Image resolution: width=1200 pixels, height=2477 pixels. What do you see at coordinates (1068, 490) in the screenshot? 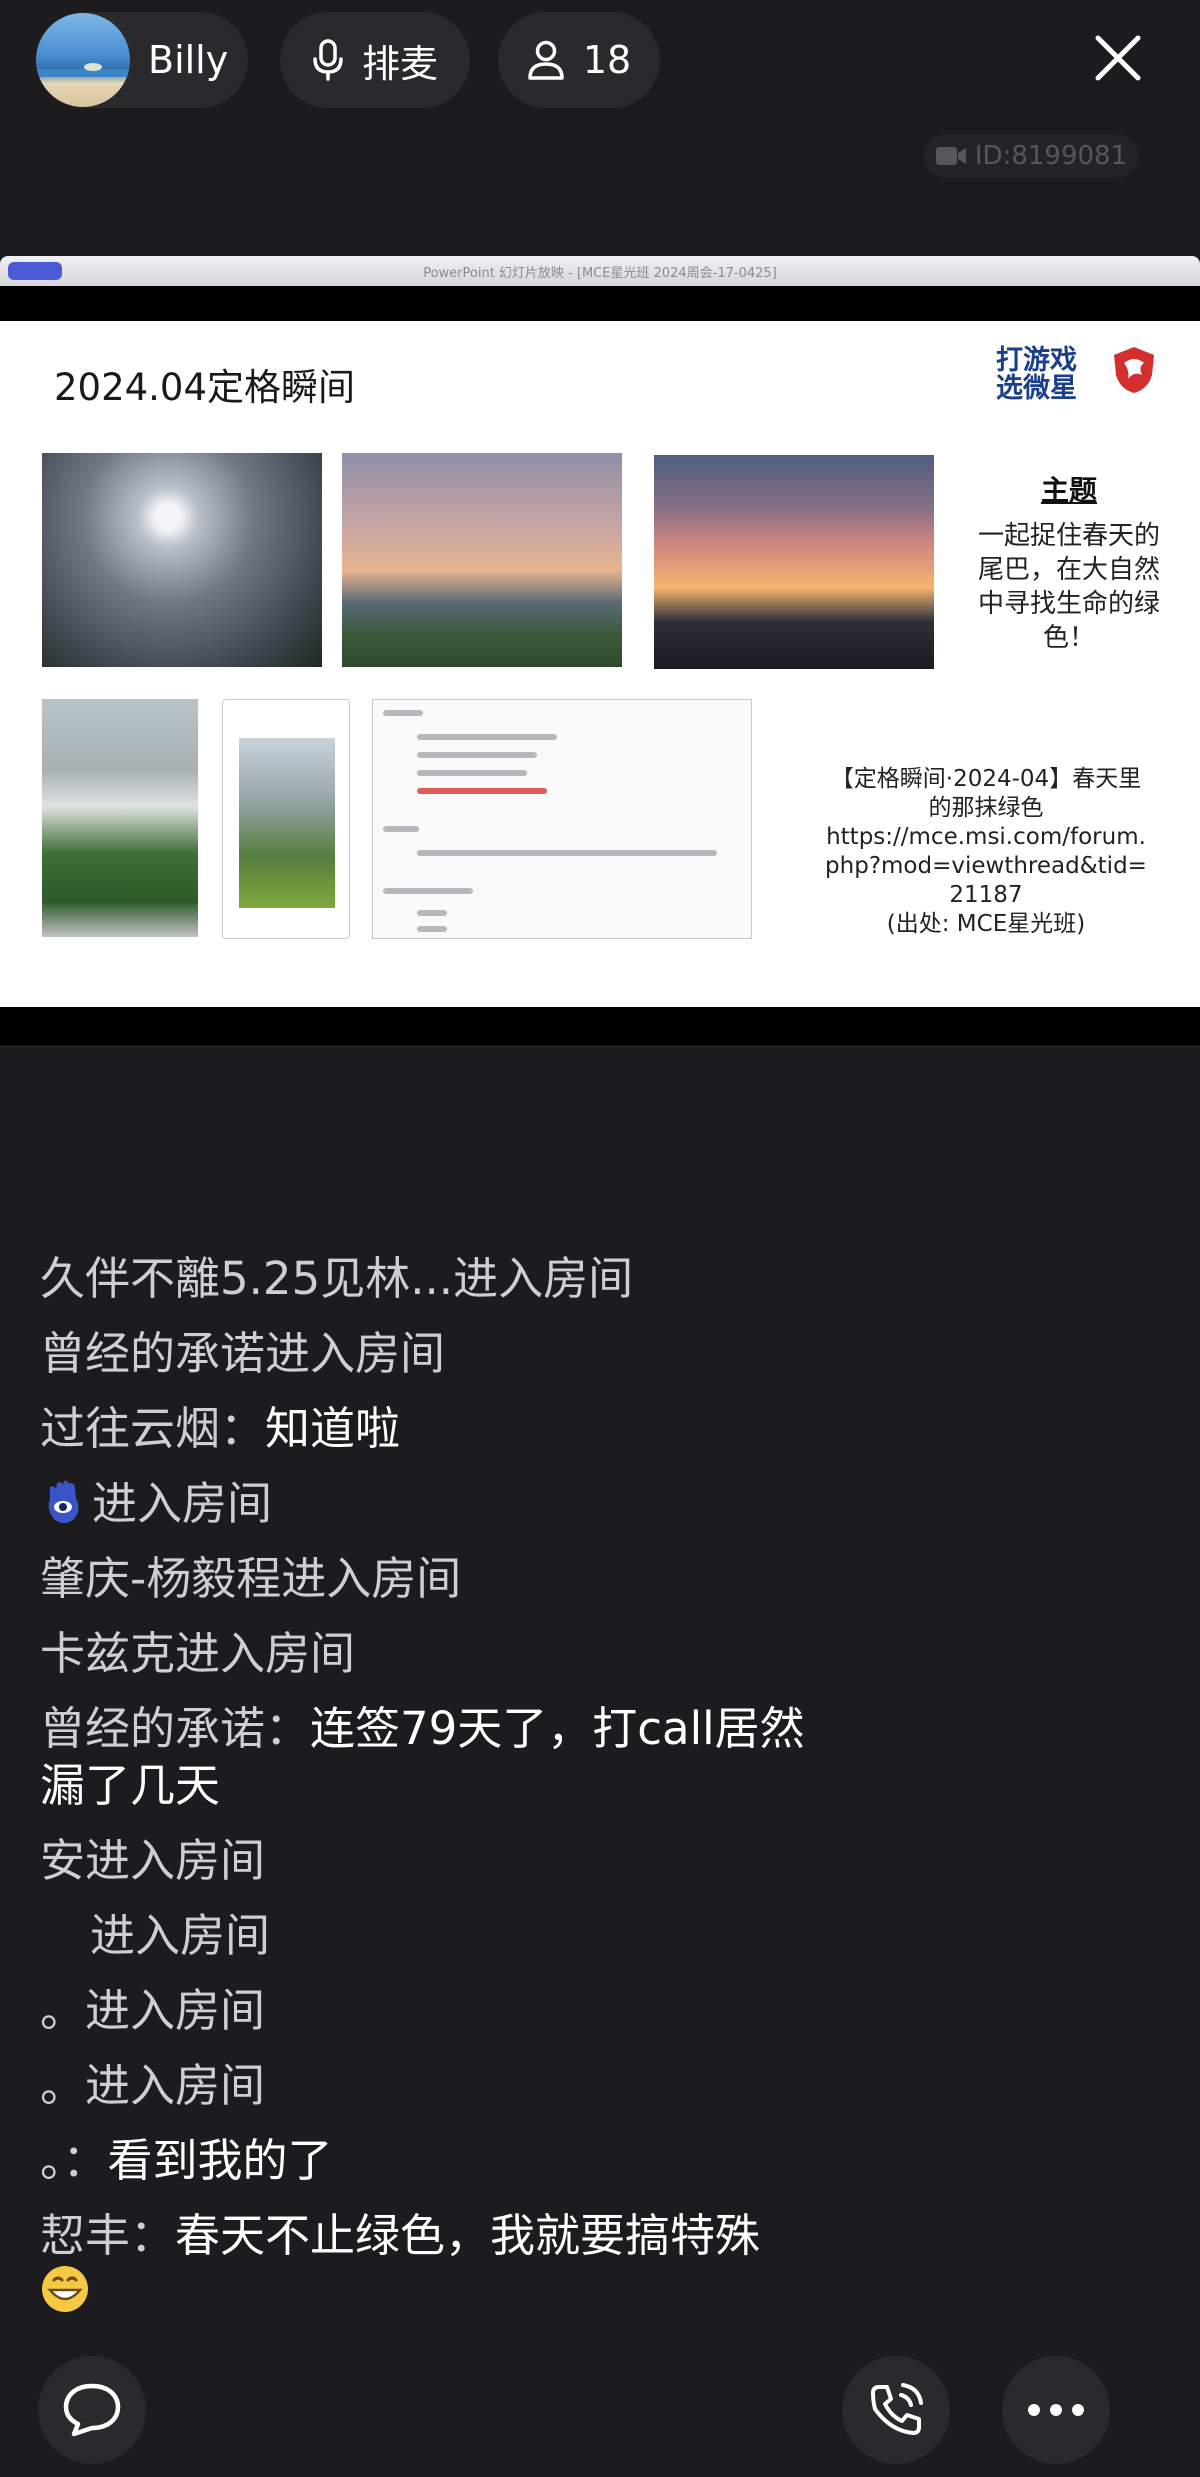
I see `theme-heading: 主题` at bounding box center [1068, 490].